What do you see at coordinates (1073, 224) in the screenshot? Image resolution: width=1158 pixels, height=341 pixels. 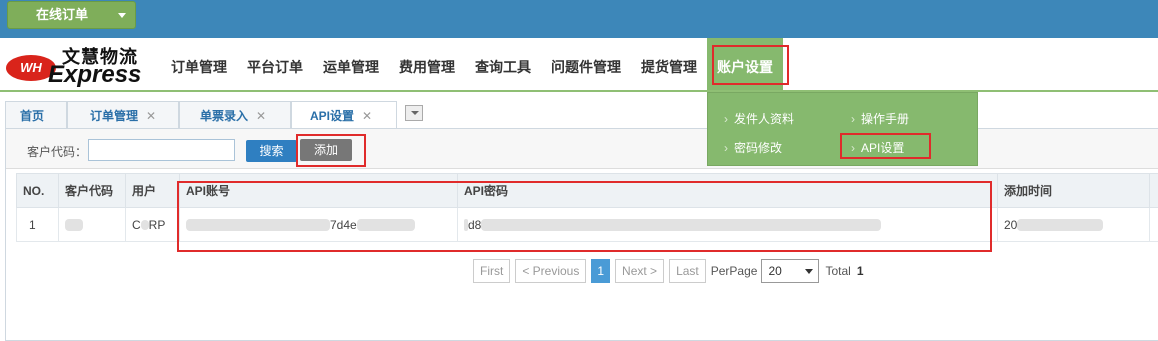 I see `cell-added-time: 20` at bounding box center [1073, 224].